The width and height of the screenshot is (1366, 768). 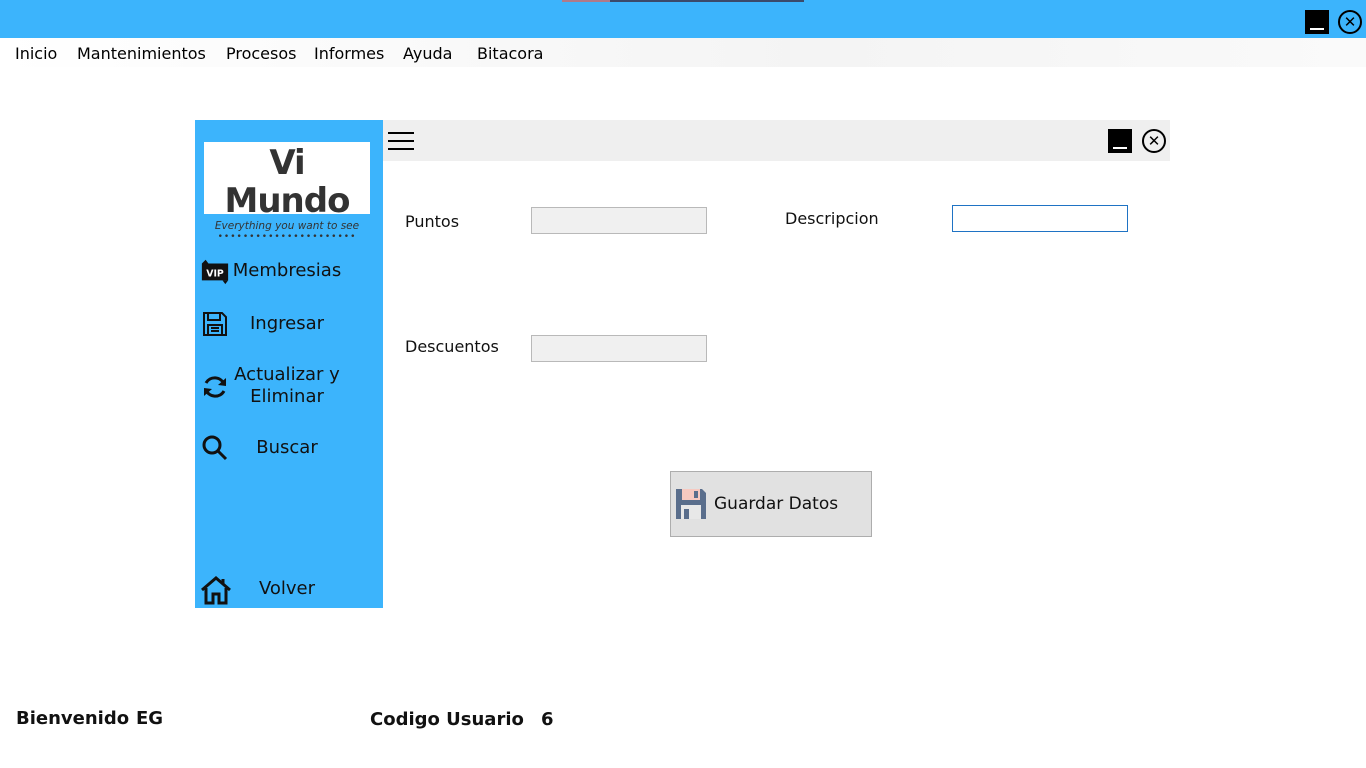 I want to click on sidebar-item-membresias: VIP Membresias, so click(x=289, y=271).